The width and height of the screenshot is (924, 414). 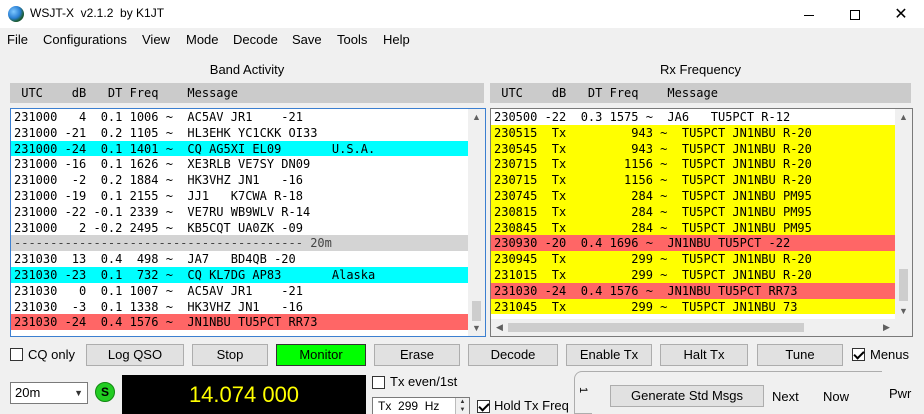 What do you see at coordinates (432, 406) in the screenshot?
I see `tx-freq-unit: Hz` at bounding box center [432, 406].